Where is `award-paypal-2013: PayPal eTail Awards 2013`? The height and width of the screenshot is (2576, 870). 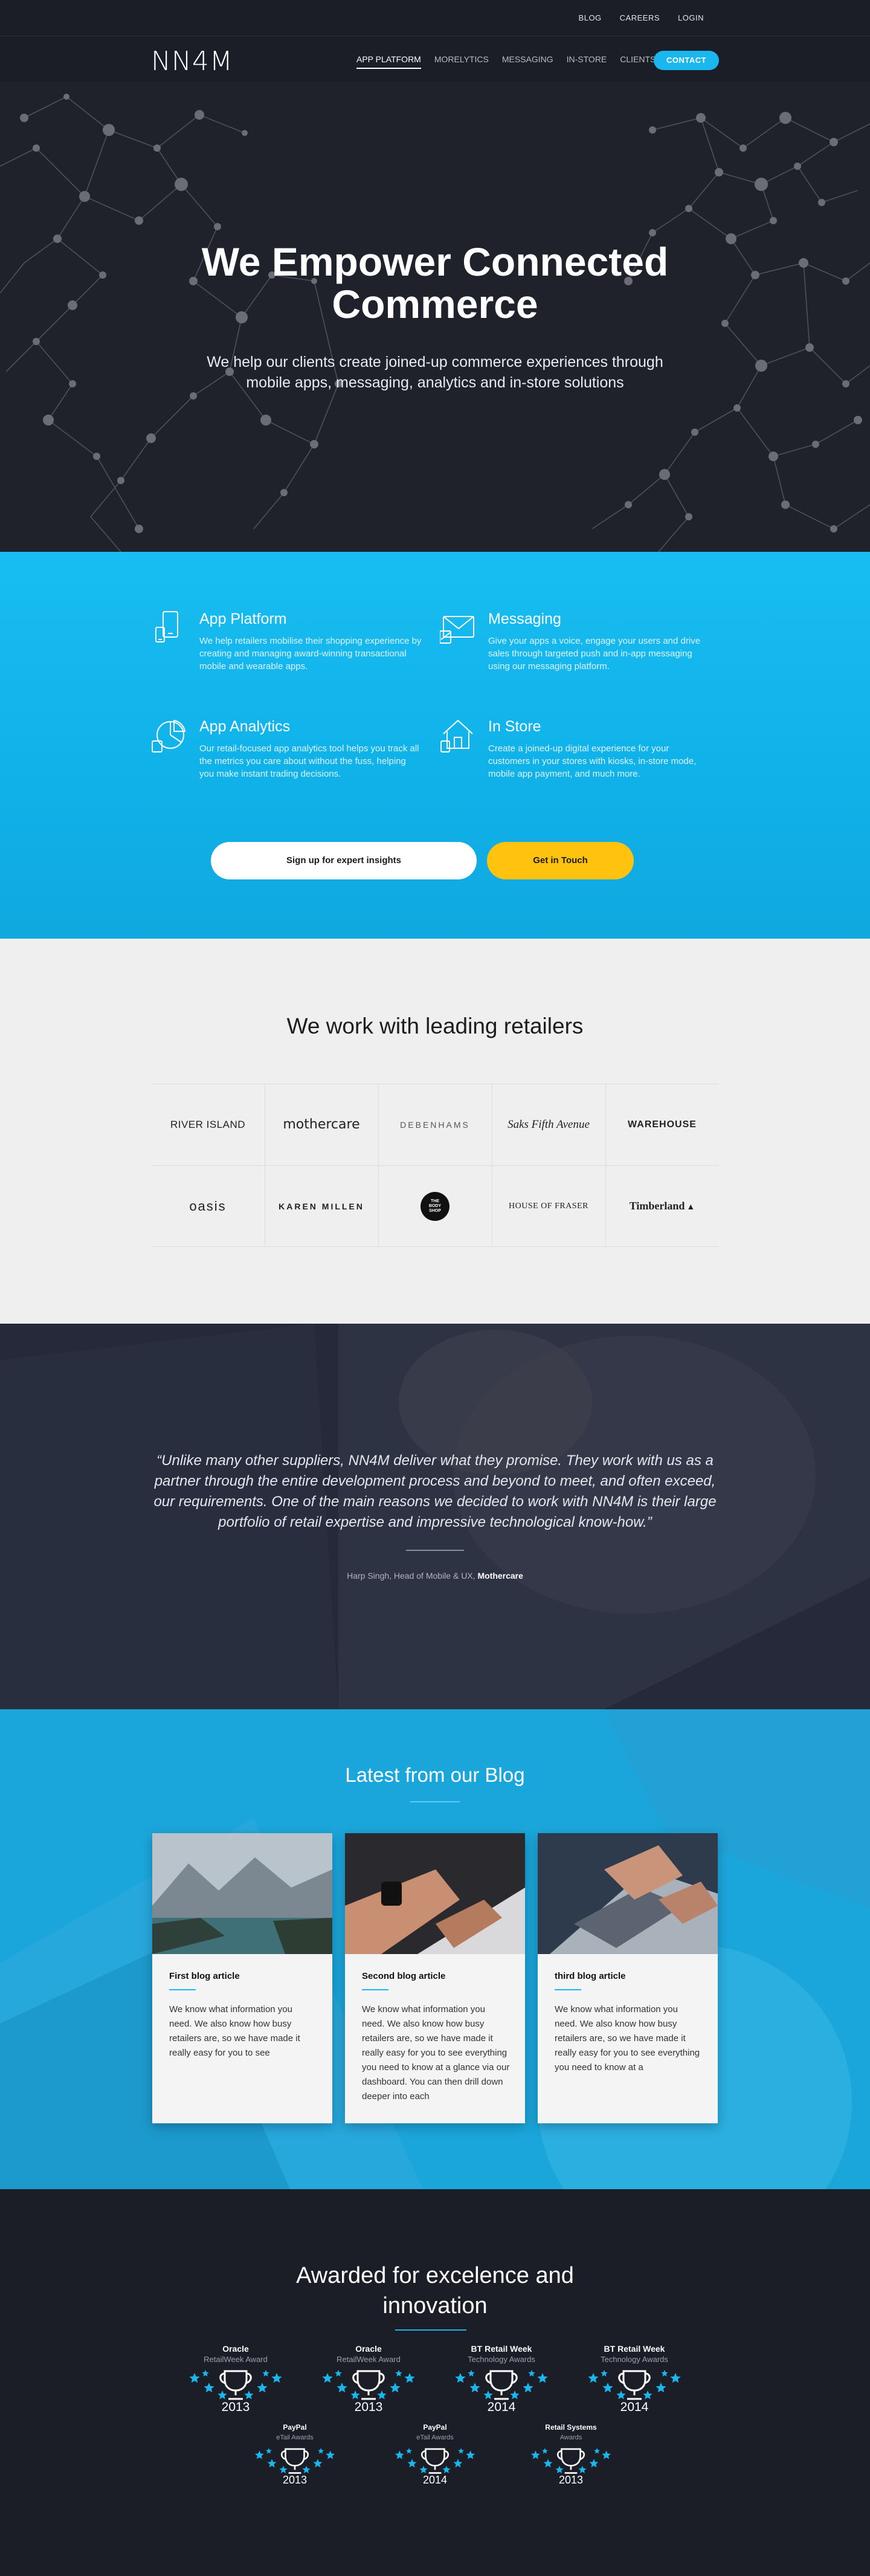
award-paypal-2013: PayPal eTail Awards 2013 is located at coordinates (294, 2454).